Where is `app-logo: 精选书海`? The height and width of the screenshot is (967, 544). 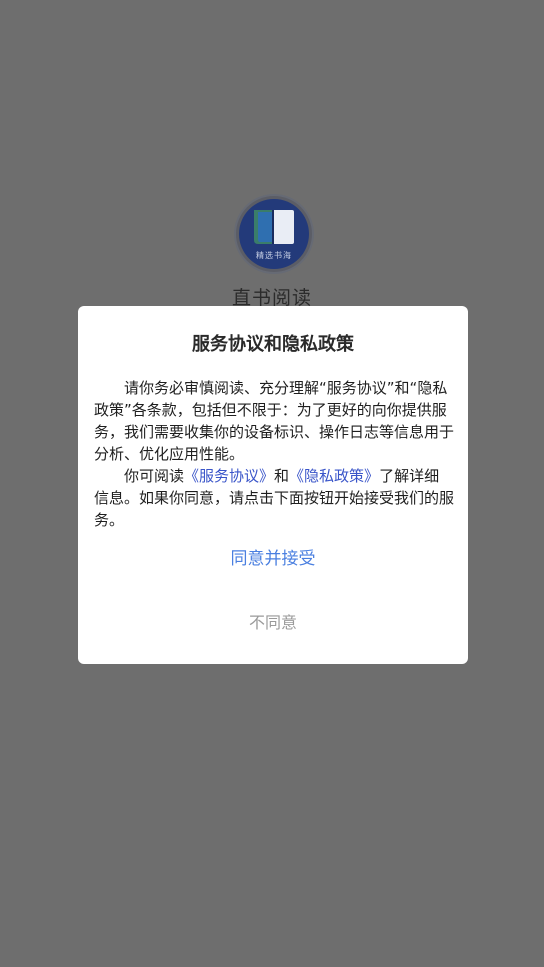 app-logo: 精选书海 is located at coordinates (274, 234).